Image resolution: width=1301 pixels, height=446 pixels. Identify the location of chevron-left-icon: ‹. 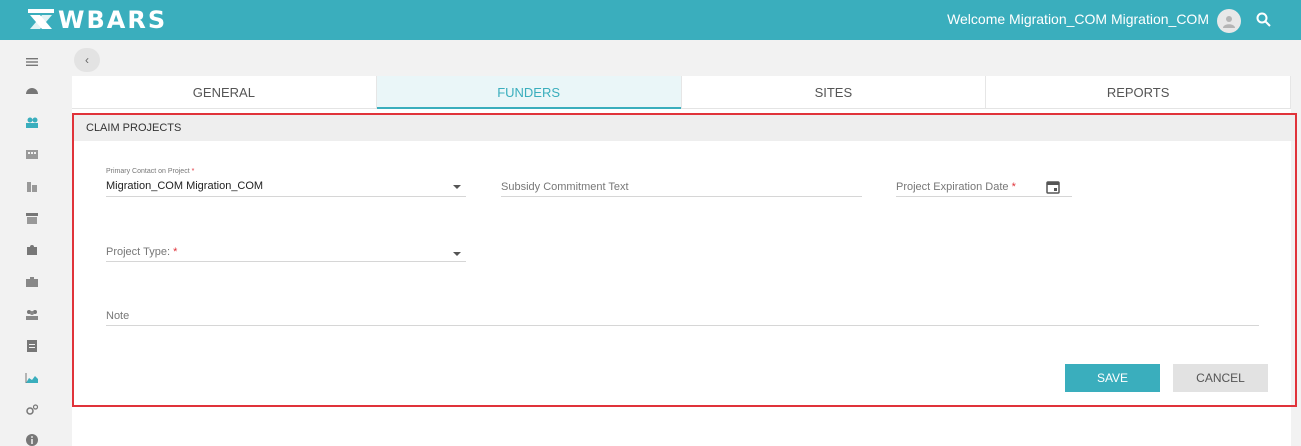
(87, 60).